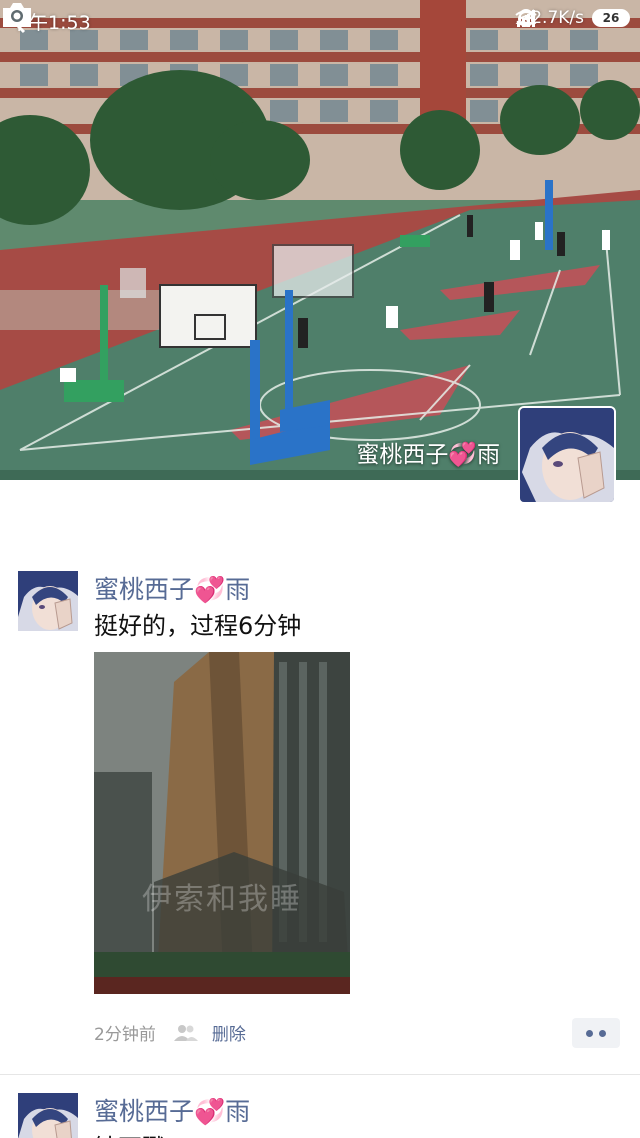 This screenshot has height=1138, width=640. Describe the element at coordinates (572, 18) in the screenshot. I see `status-indicators: ...2.7K/s 26` at that location.